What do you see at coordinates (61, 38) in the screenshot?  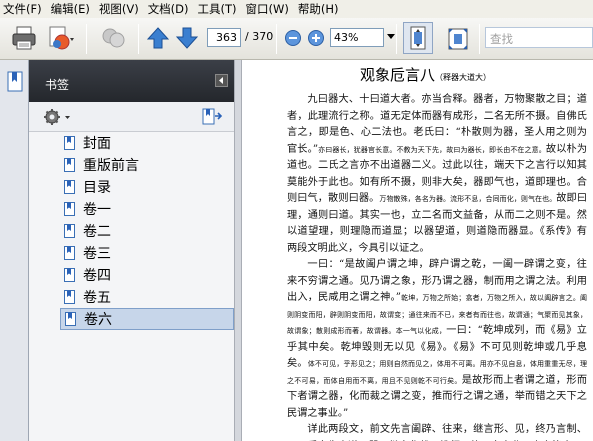 I see `create-pdf-icon` at bounding box center [61, 38].